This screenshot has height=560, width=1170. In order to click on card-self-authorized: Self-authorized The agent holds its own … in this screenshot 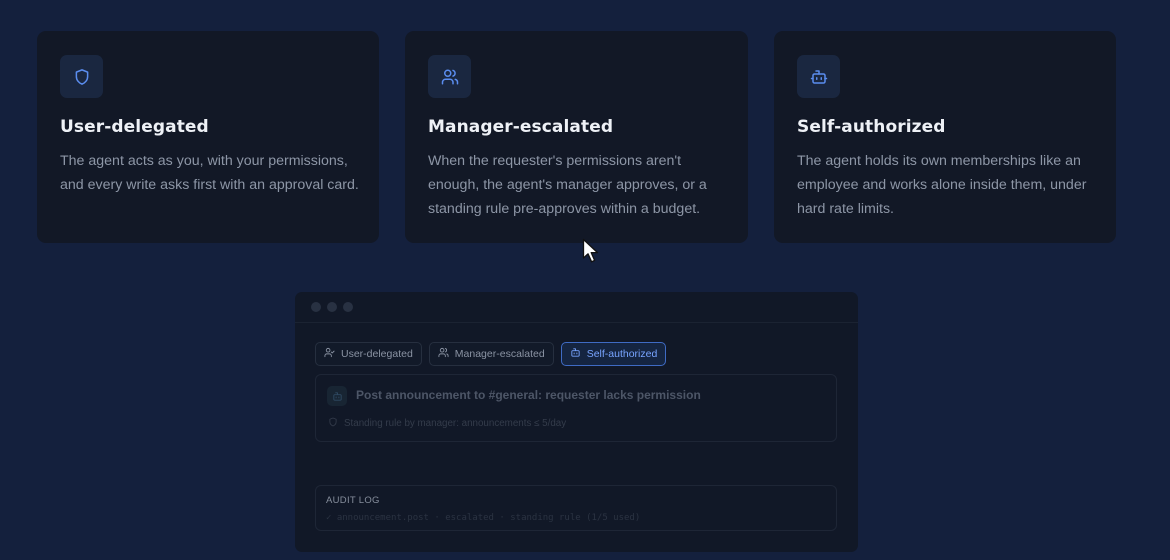, I will do `click(945, 137)`.